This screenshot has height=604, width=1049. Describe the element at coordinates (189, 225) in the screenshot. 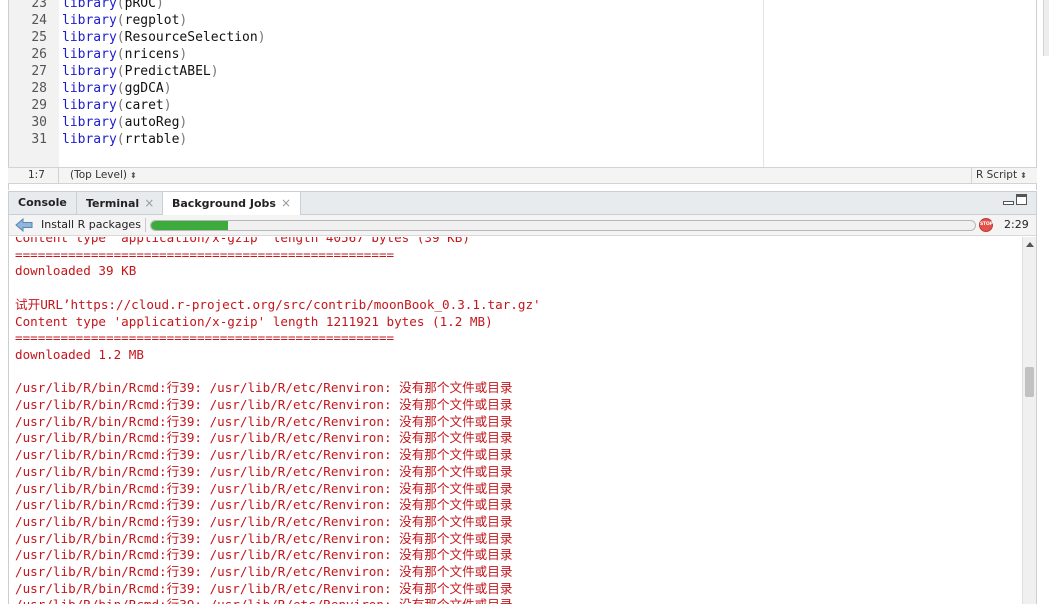

I see `job-progress-fill` at that location.